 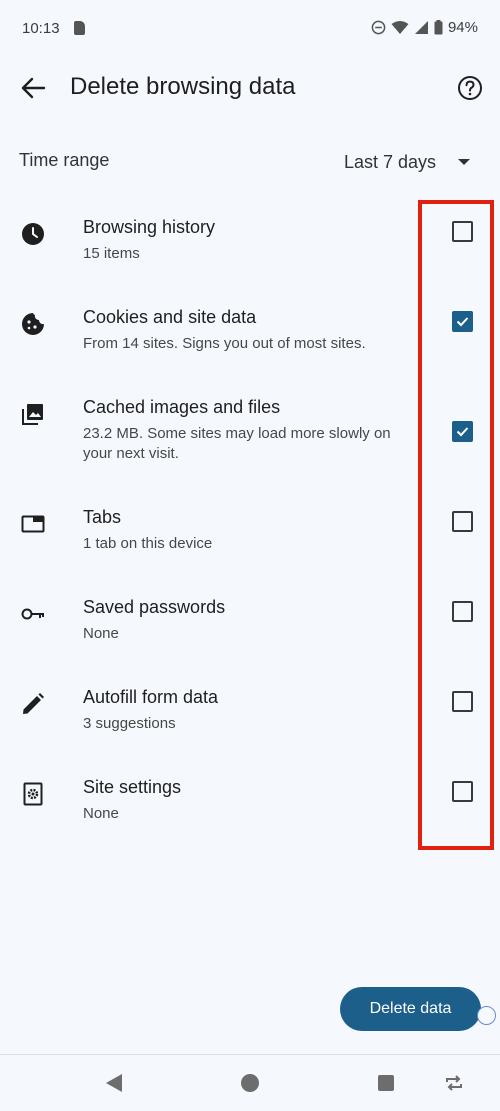 I want to click on touch-indicator, so click(x=486, y=1015).